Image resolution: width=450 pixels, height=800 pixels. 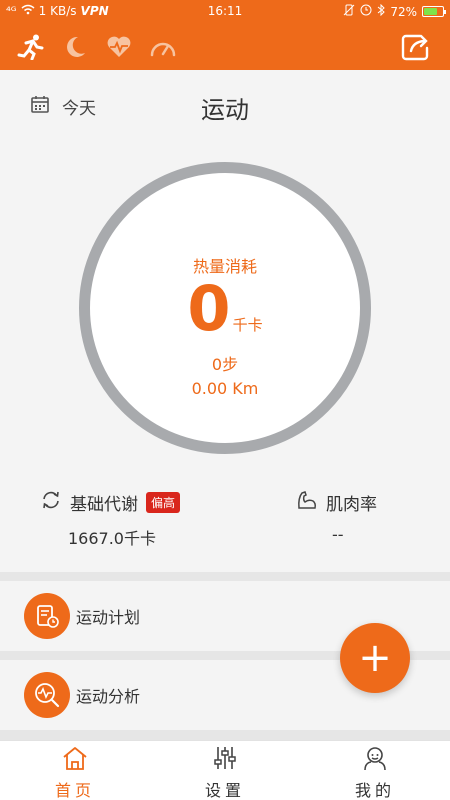 What do you see at coordinates (416, 47) in the screenshot?
I see `share-icon` at bounding box center [416, 47].